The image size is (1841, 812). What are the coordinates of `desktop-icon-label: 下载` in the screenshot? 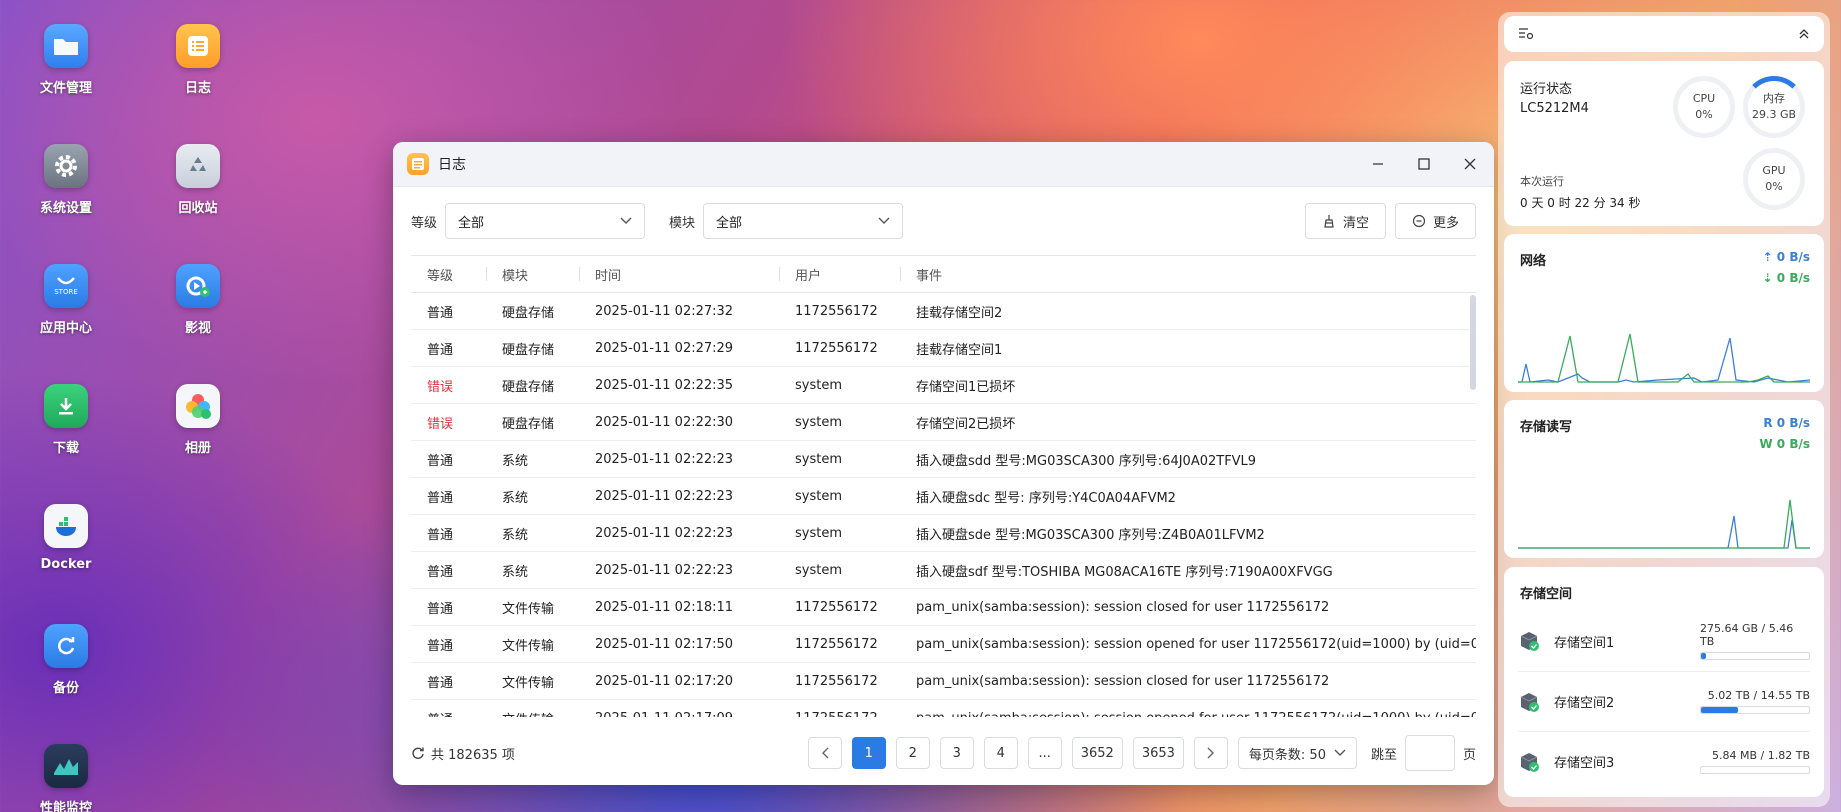 It's located at (65, 448).